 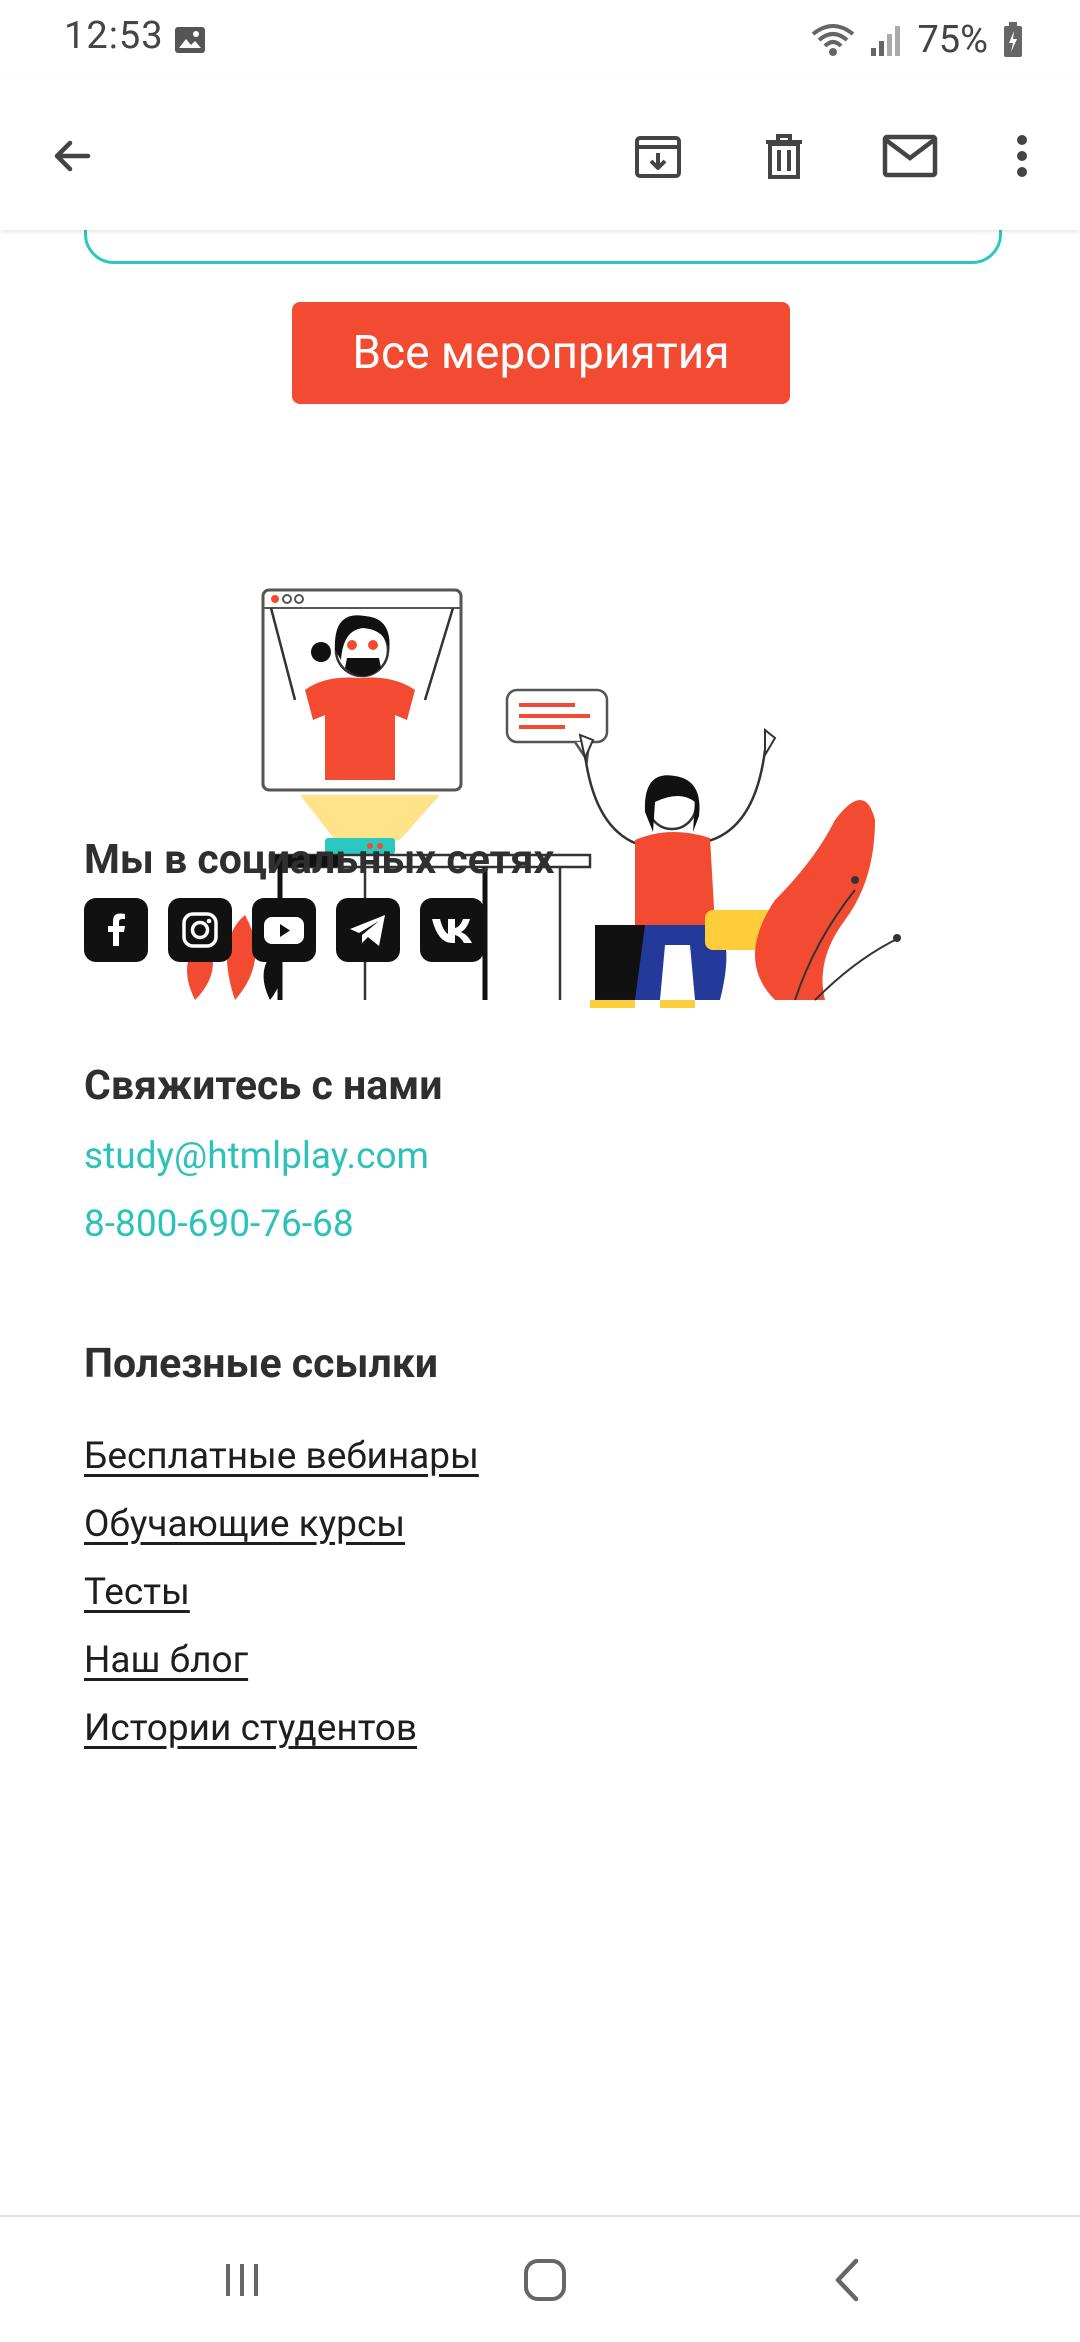 I want to click on recent-apps-icon, so click(x=242, y=2280).